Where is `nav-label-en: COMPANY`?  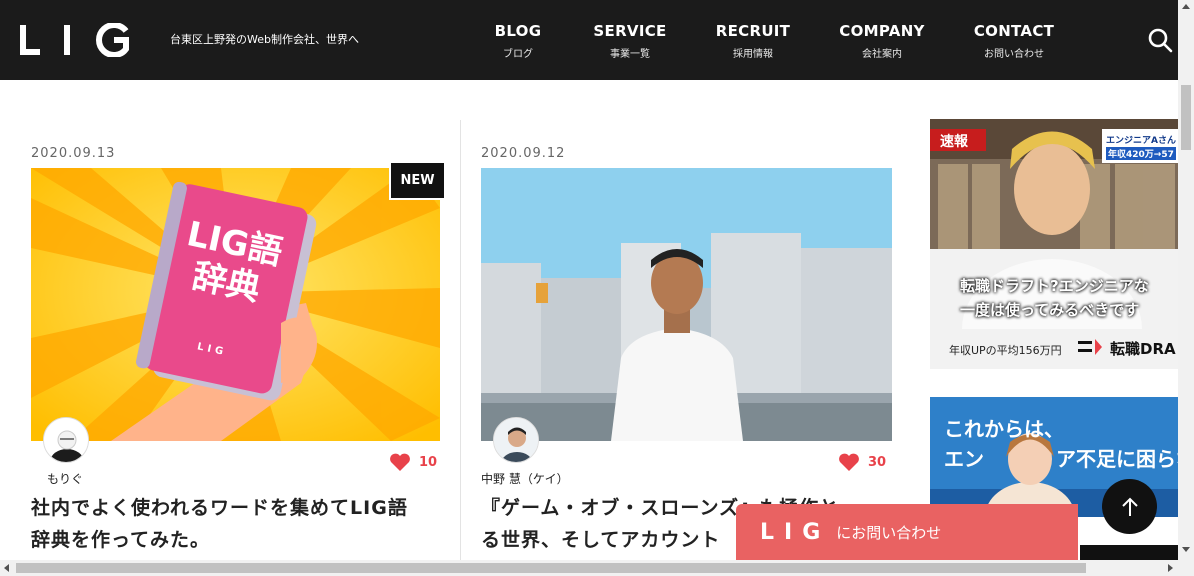
nav-label-en: COMPANY is located at coordinates (882, 31).